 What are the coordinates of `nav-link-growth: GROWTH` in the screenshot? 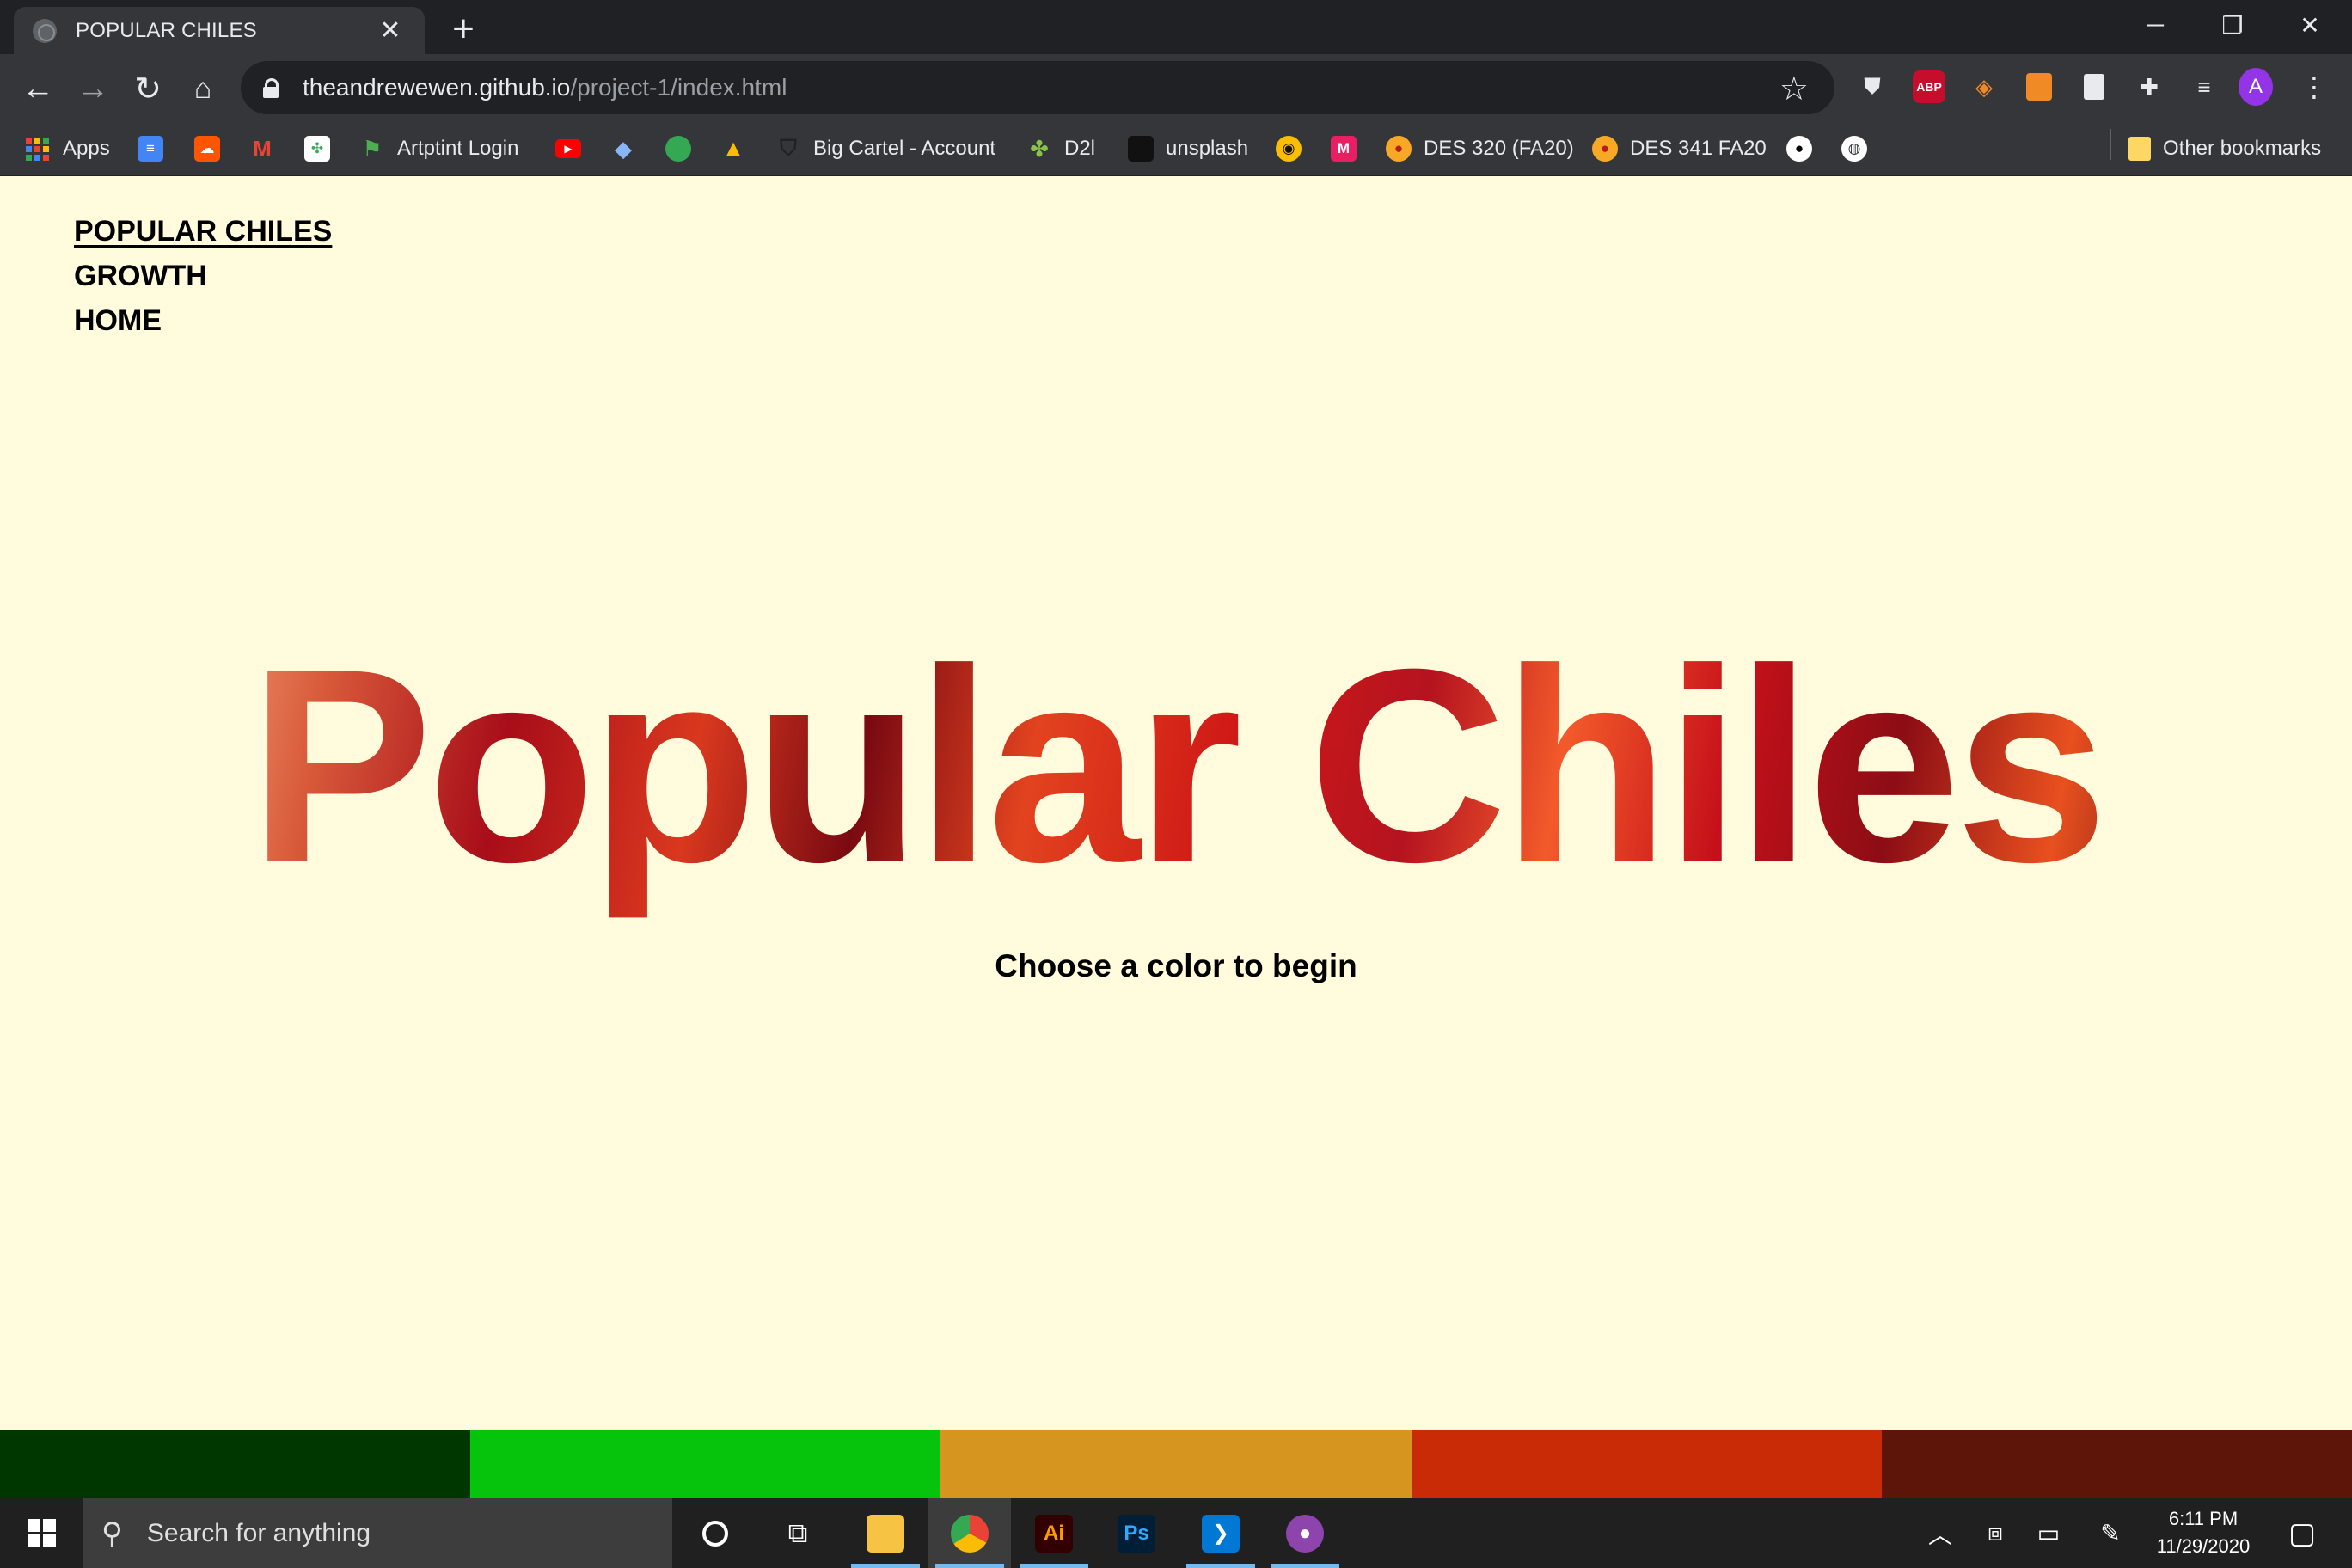 It's located at (203, 276).